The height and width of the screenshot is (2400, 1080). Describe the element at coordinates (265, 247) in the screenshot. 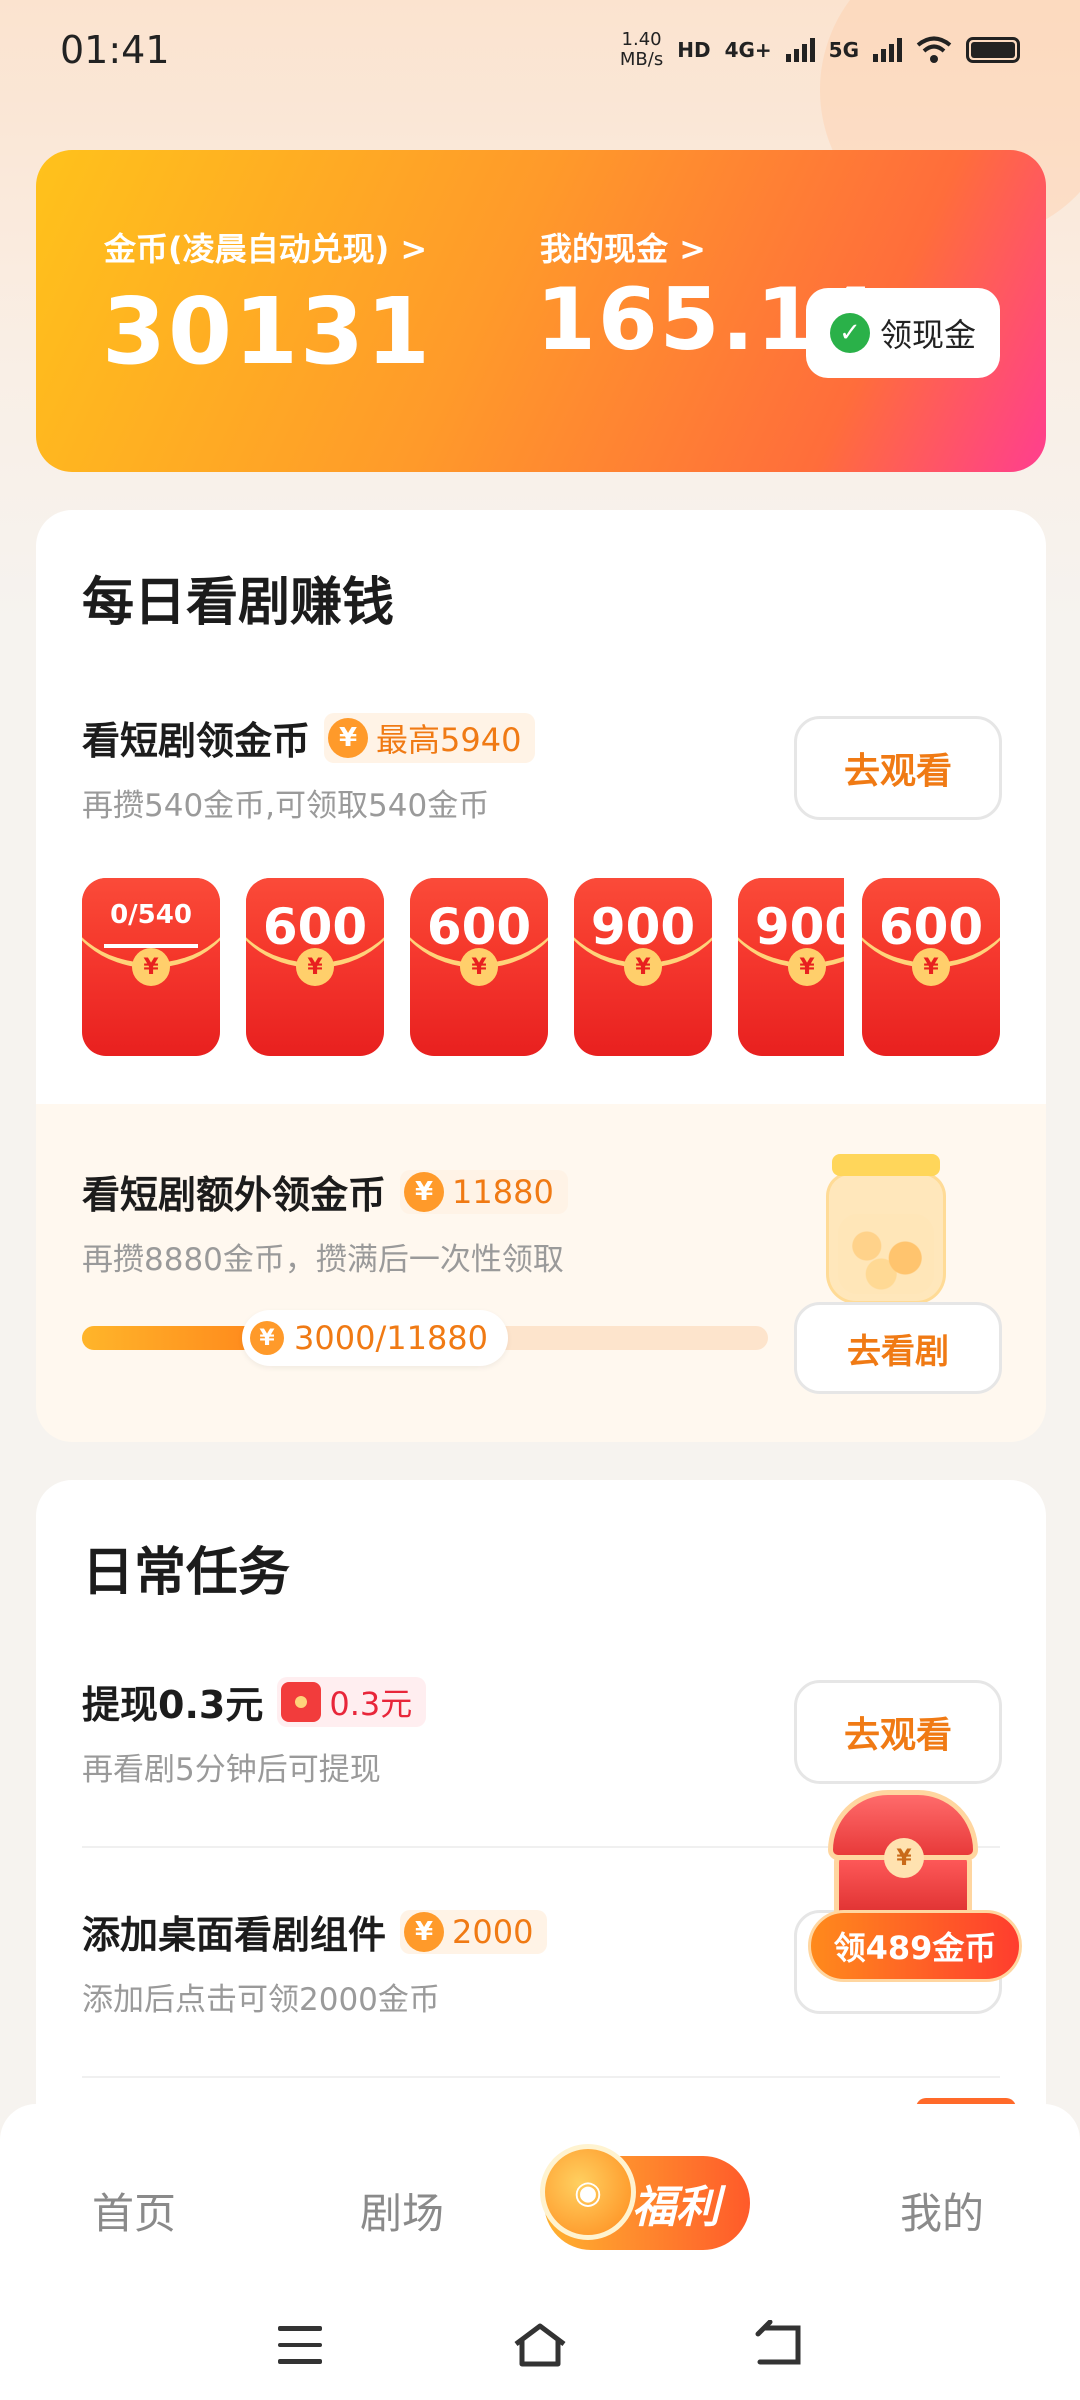

I see `coins-label: 金币(凌晨自动兑现) >` at that location.